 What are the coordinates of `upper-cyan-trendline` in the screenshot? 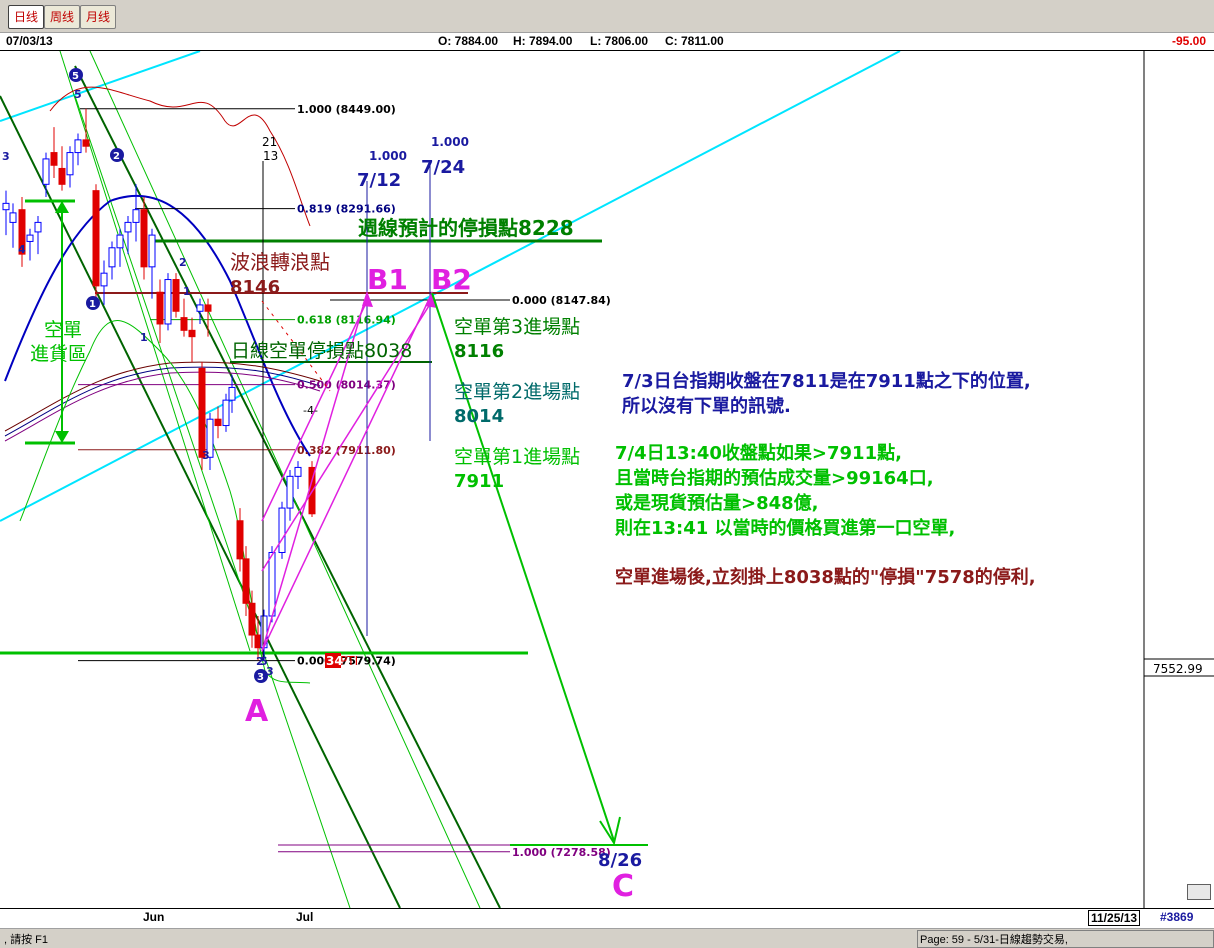 It's located at (100, 86).